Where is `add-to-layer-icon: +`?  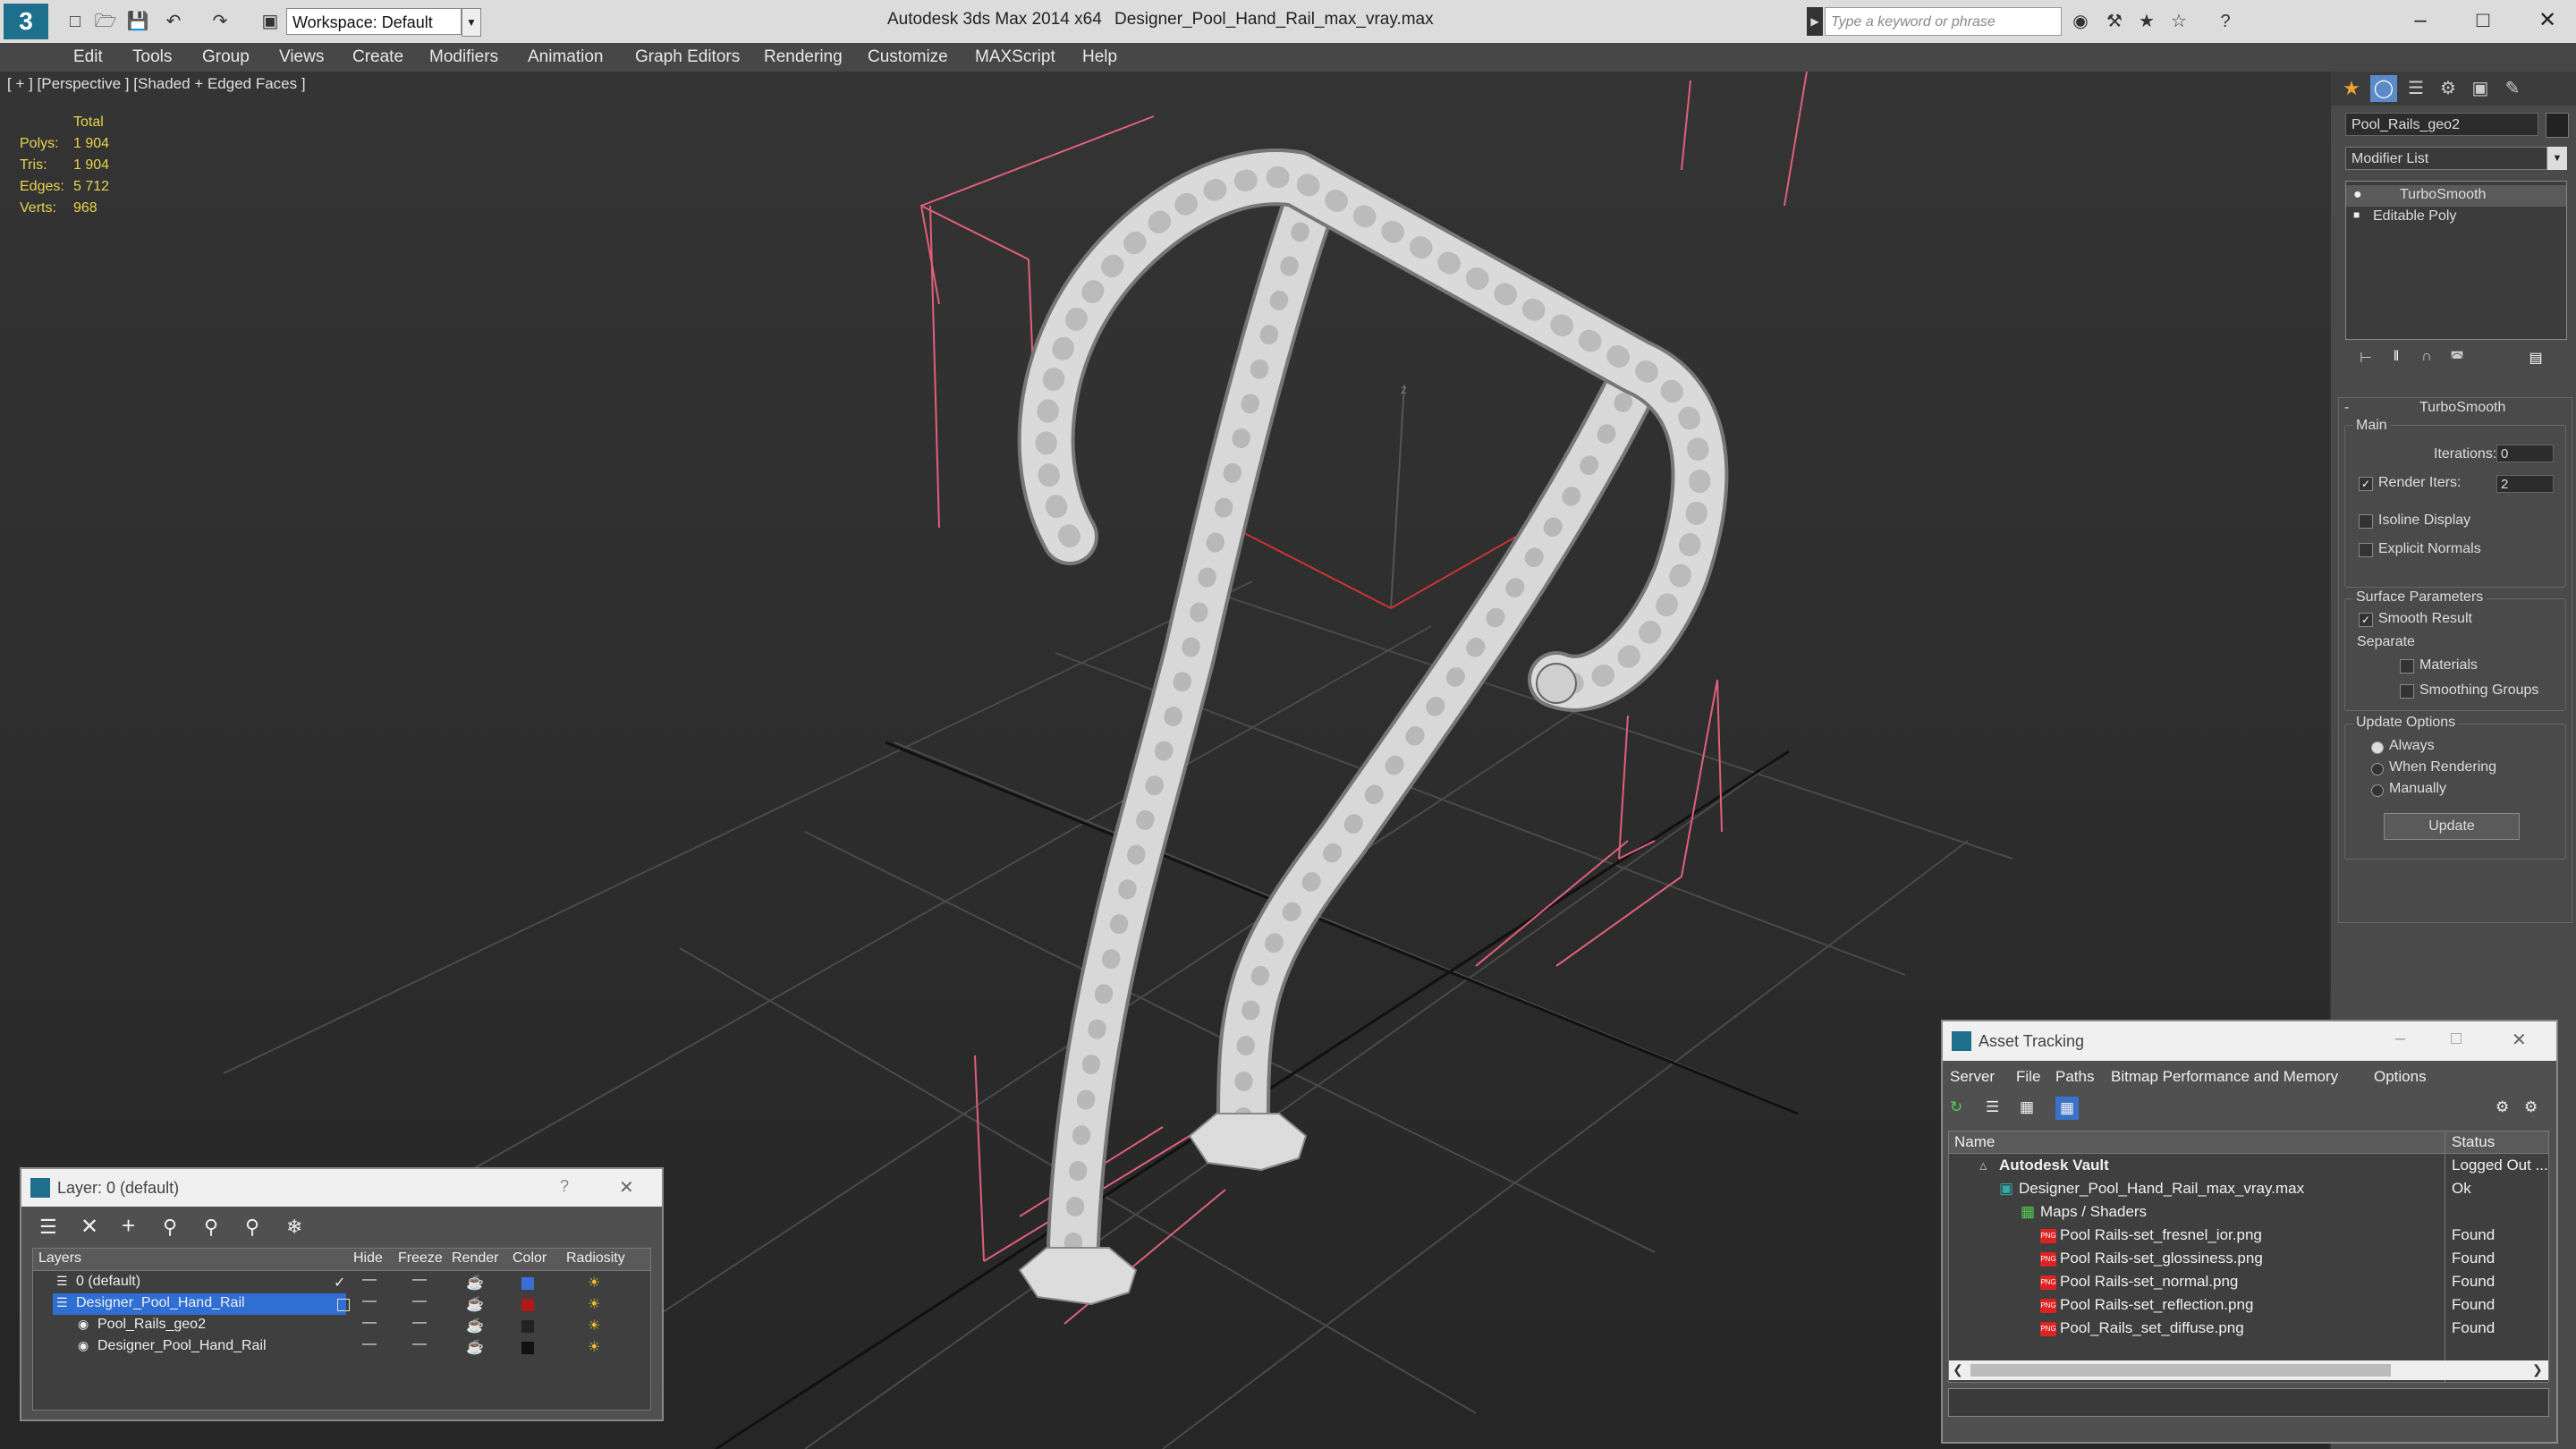 add-to-layer-icon: + is located at coordinates (128, 1226).